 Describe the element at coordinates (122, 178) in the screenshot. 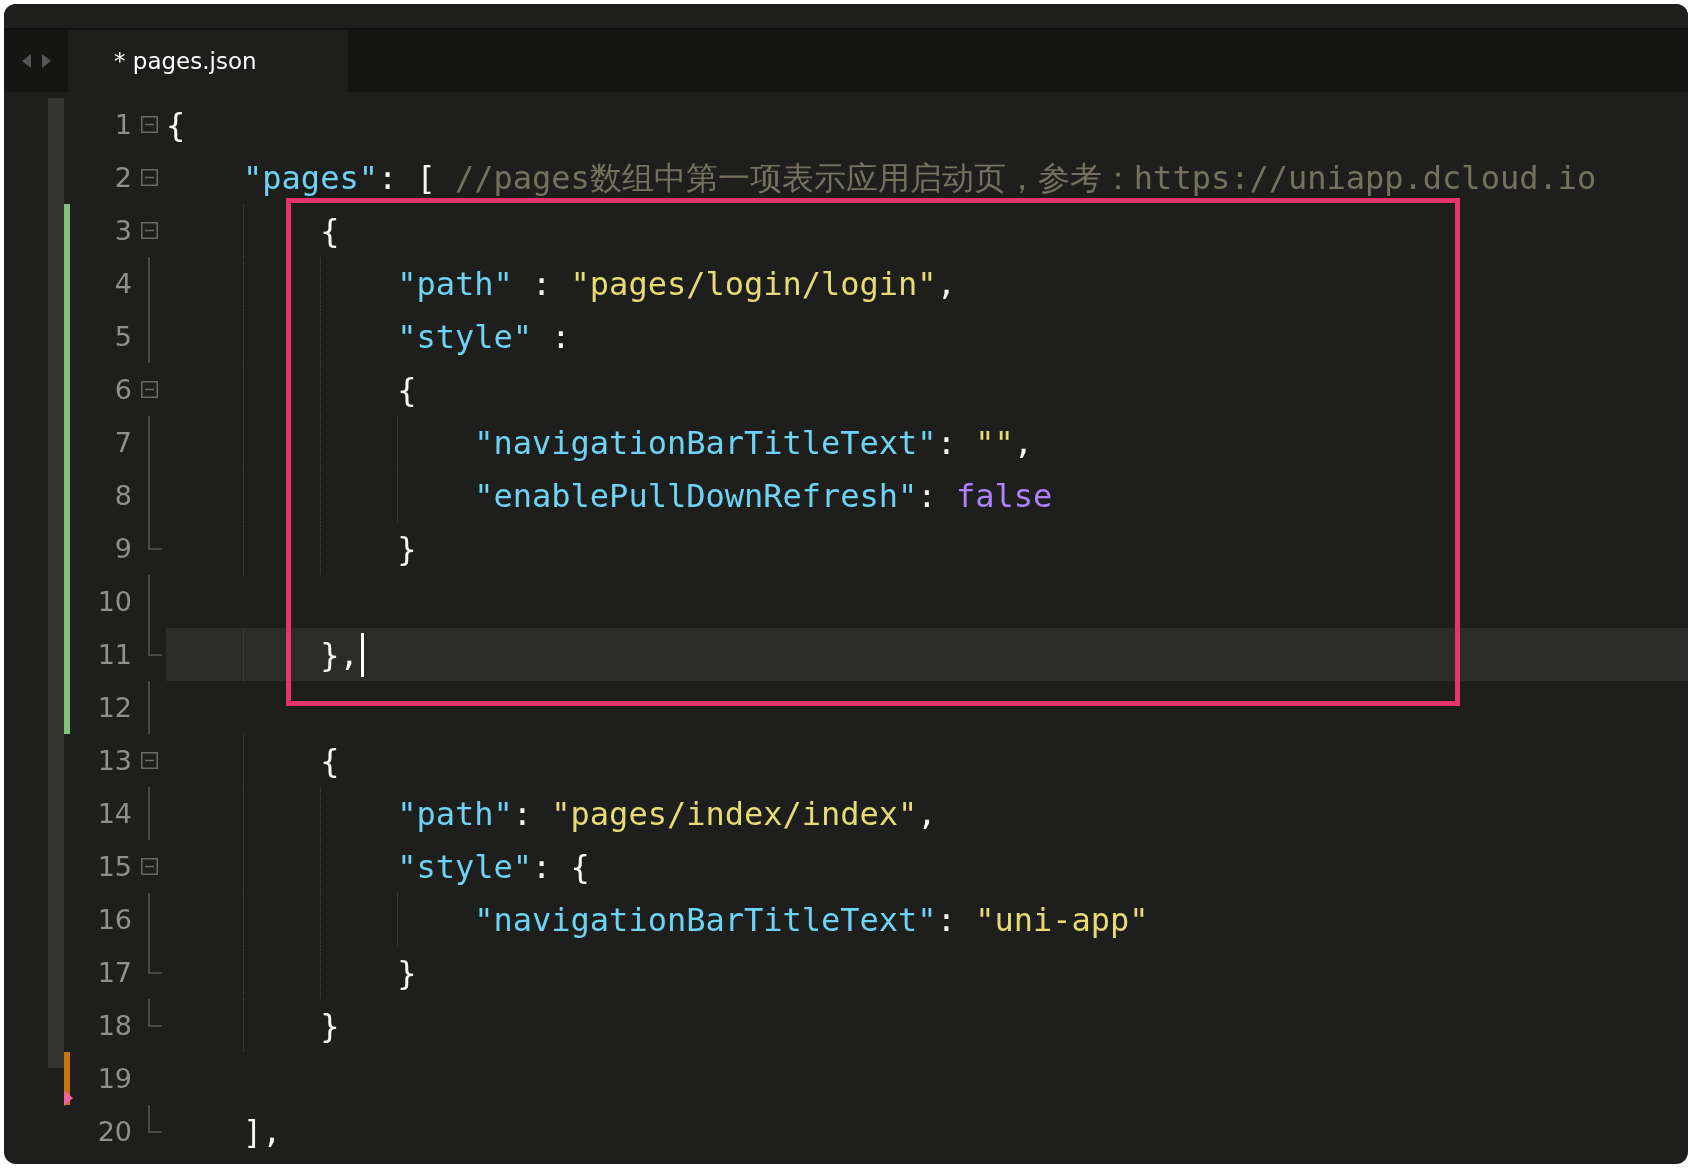

I see `line-number: 2` at that location.